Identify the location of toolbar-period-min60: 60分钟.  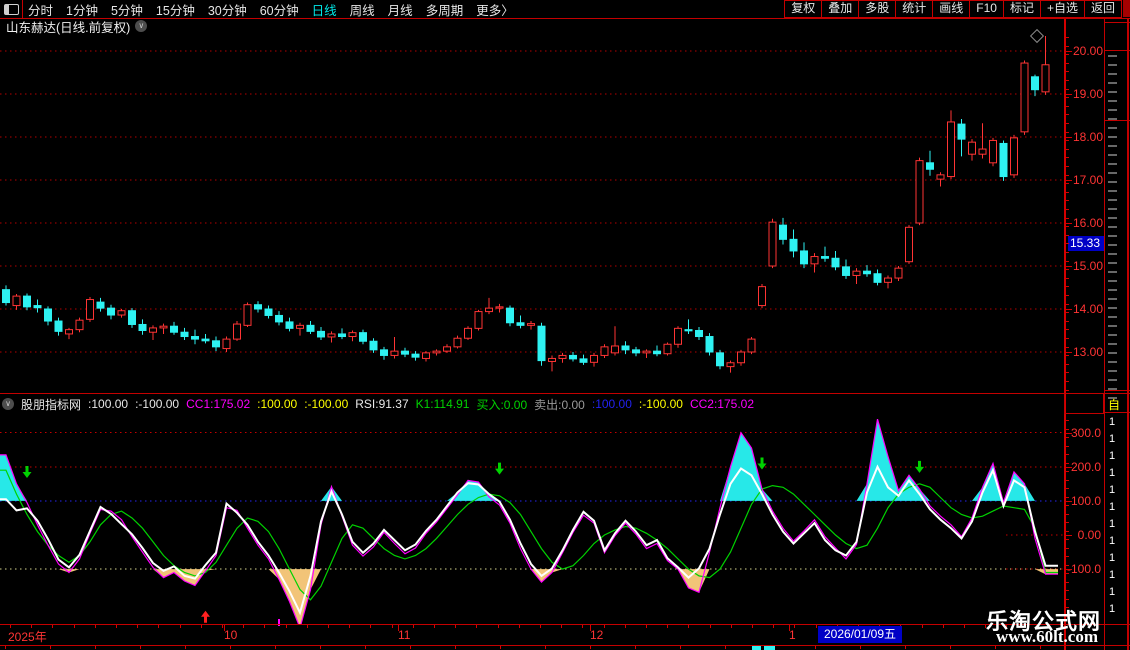
(279, 9).